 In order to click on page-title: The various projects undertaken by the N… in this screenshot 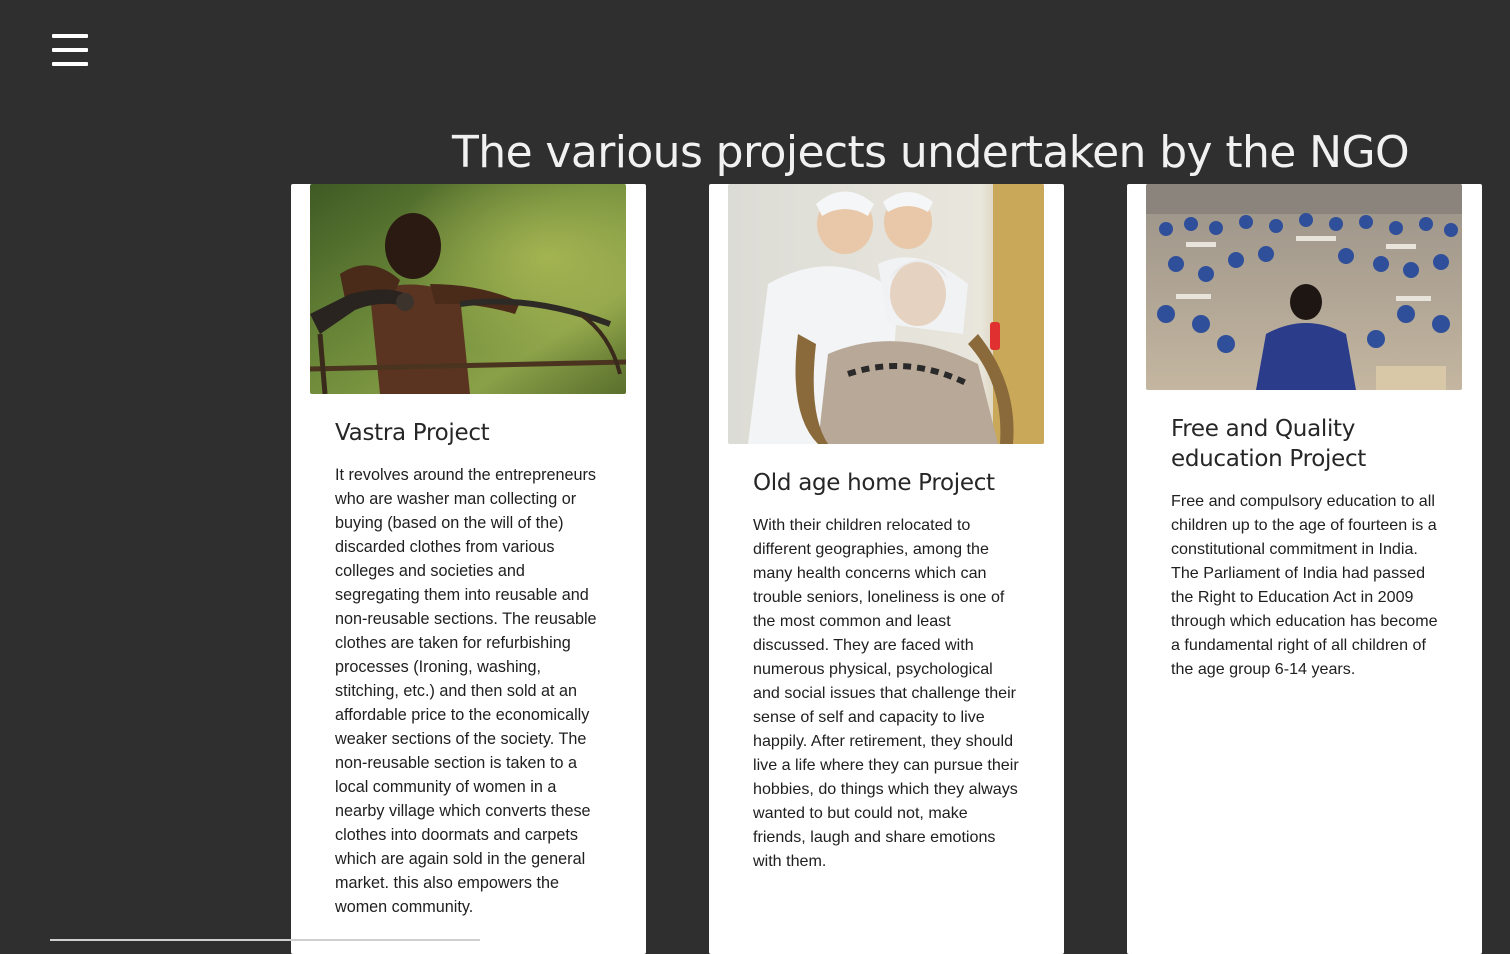, I will do `click(931, 152)`.